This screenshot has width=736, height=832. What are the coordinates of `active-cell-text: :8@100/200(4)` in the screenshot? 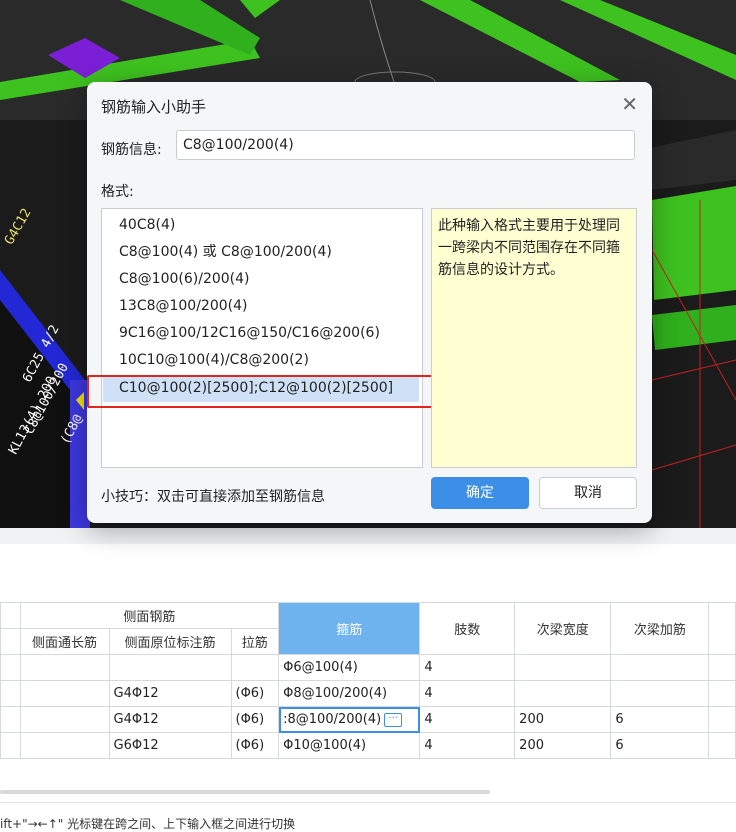 It's located at (332, 719).